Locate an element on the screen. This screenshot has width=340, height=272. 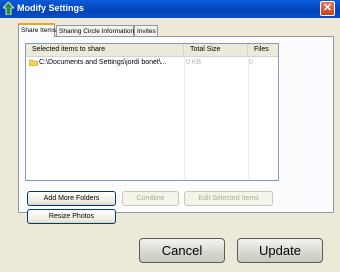
column-files: Files is located at coordinates (263, 50).